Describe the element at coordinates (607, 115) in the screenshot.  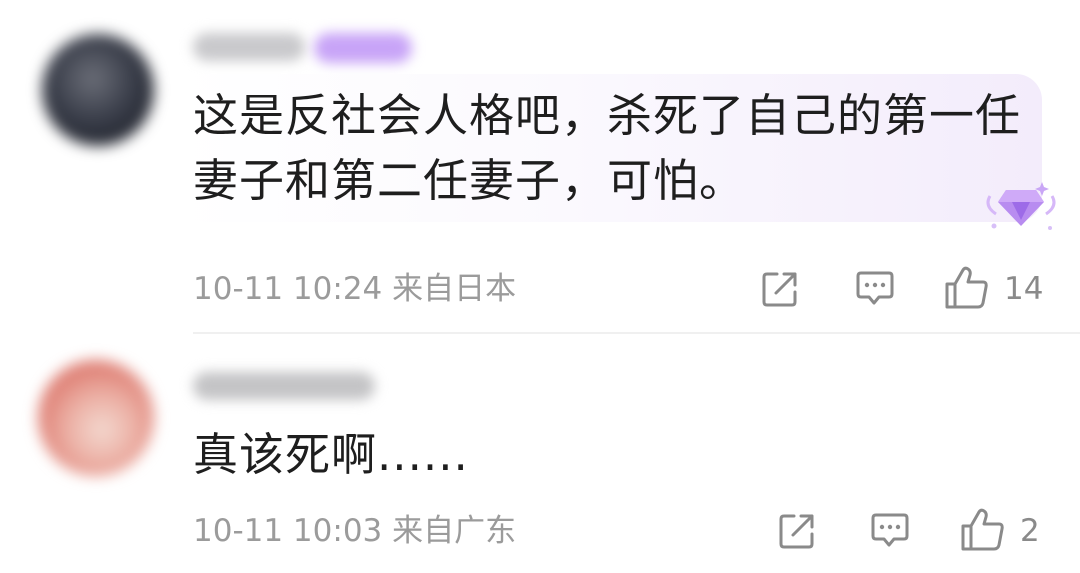
I see `comment-text-line1: 这是反社会人格吧，杀死了自己的第一任` at that location.